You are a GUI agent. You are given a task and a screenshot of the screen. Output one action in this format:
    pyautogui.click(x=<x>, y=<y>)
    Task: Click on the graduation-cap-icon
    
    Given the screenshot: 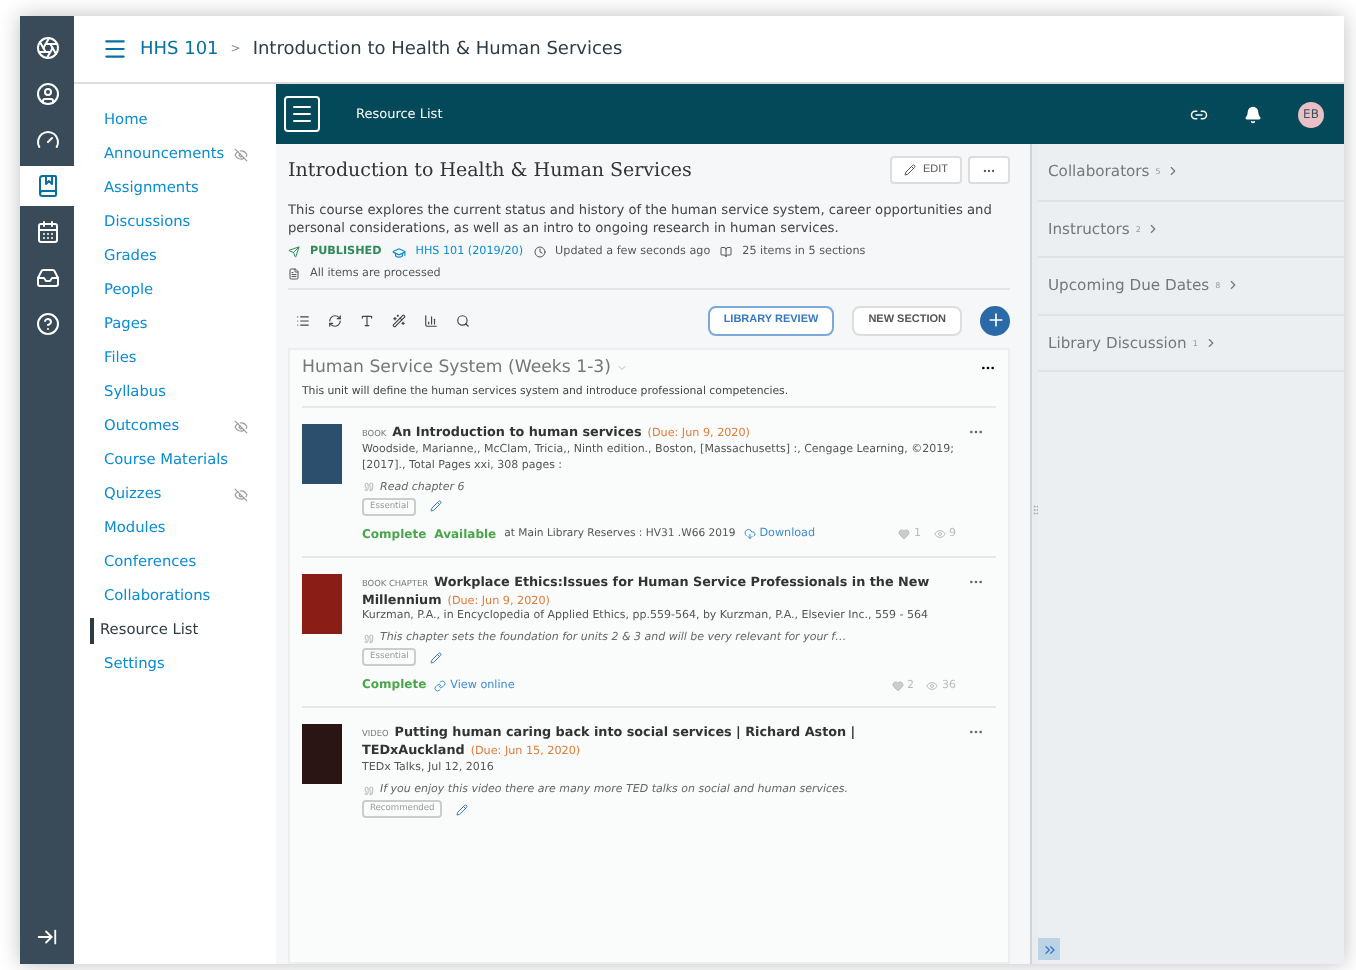 What is the action you would take?
    pyautogui.click(x=398, y=252)
    